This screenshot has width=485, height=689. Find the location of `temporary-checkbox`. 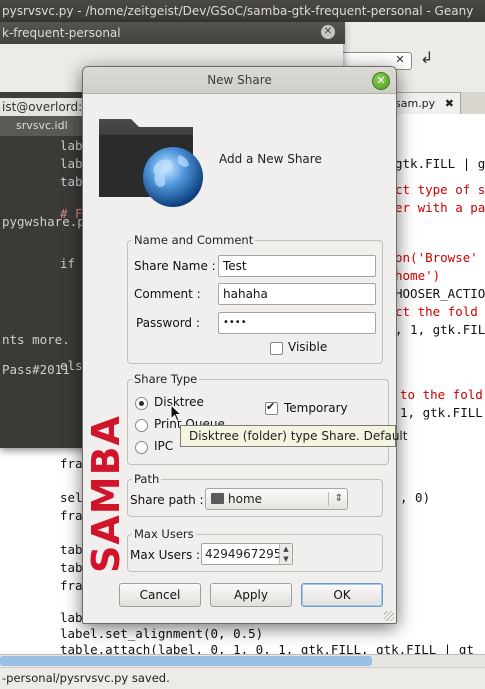

temporary-checkbox is located at coordinates (271, 407).